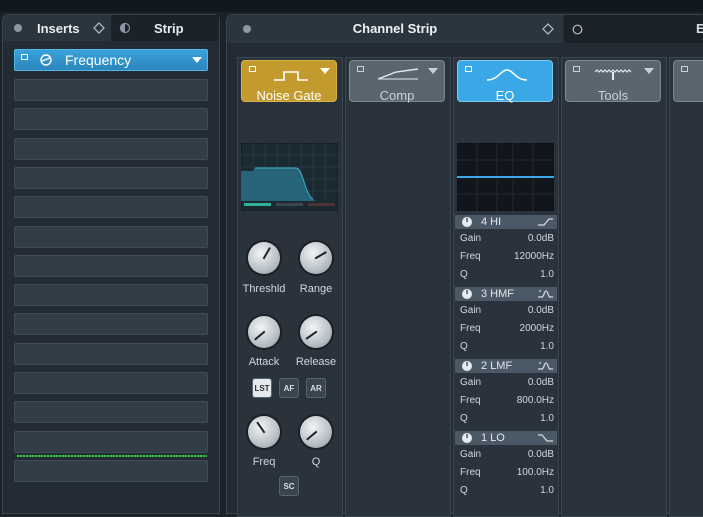  I want to click on eq-freq-value: 100.0Hz, so click(535, 472).